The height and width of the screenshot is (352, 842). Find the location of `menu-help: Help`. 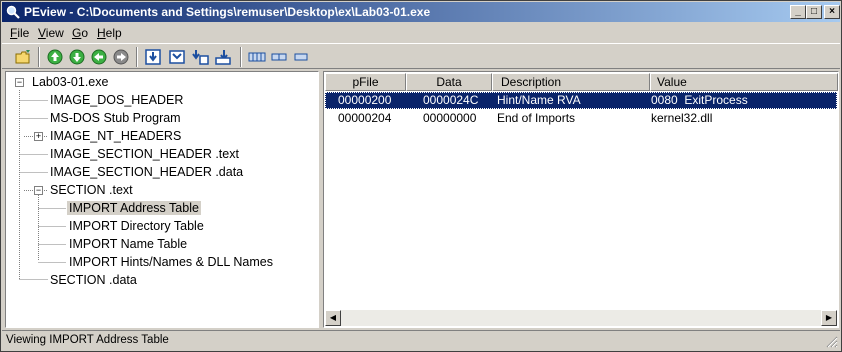

menu-help: Help is located at coordinates (109, 33).